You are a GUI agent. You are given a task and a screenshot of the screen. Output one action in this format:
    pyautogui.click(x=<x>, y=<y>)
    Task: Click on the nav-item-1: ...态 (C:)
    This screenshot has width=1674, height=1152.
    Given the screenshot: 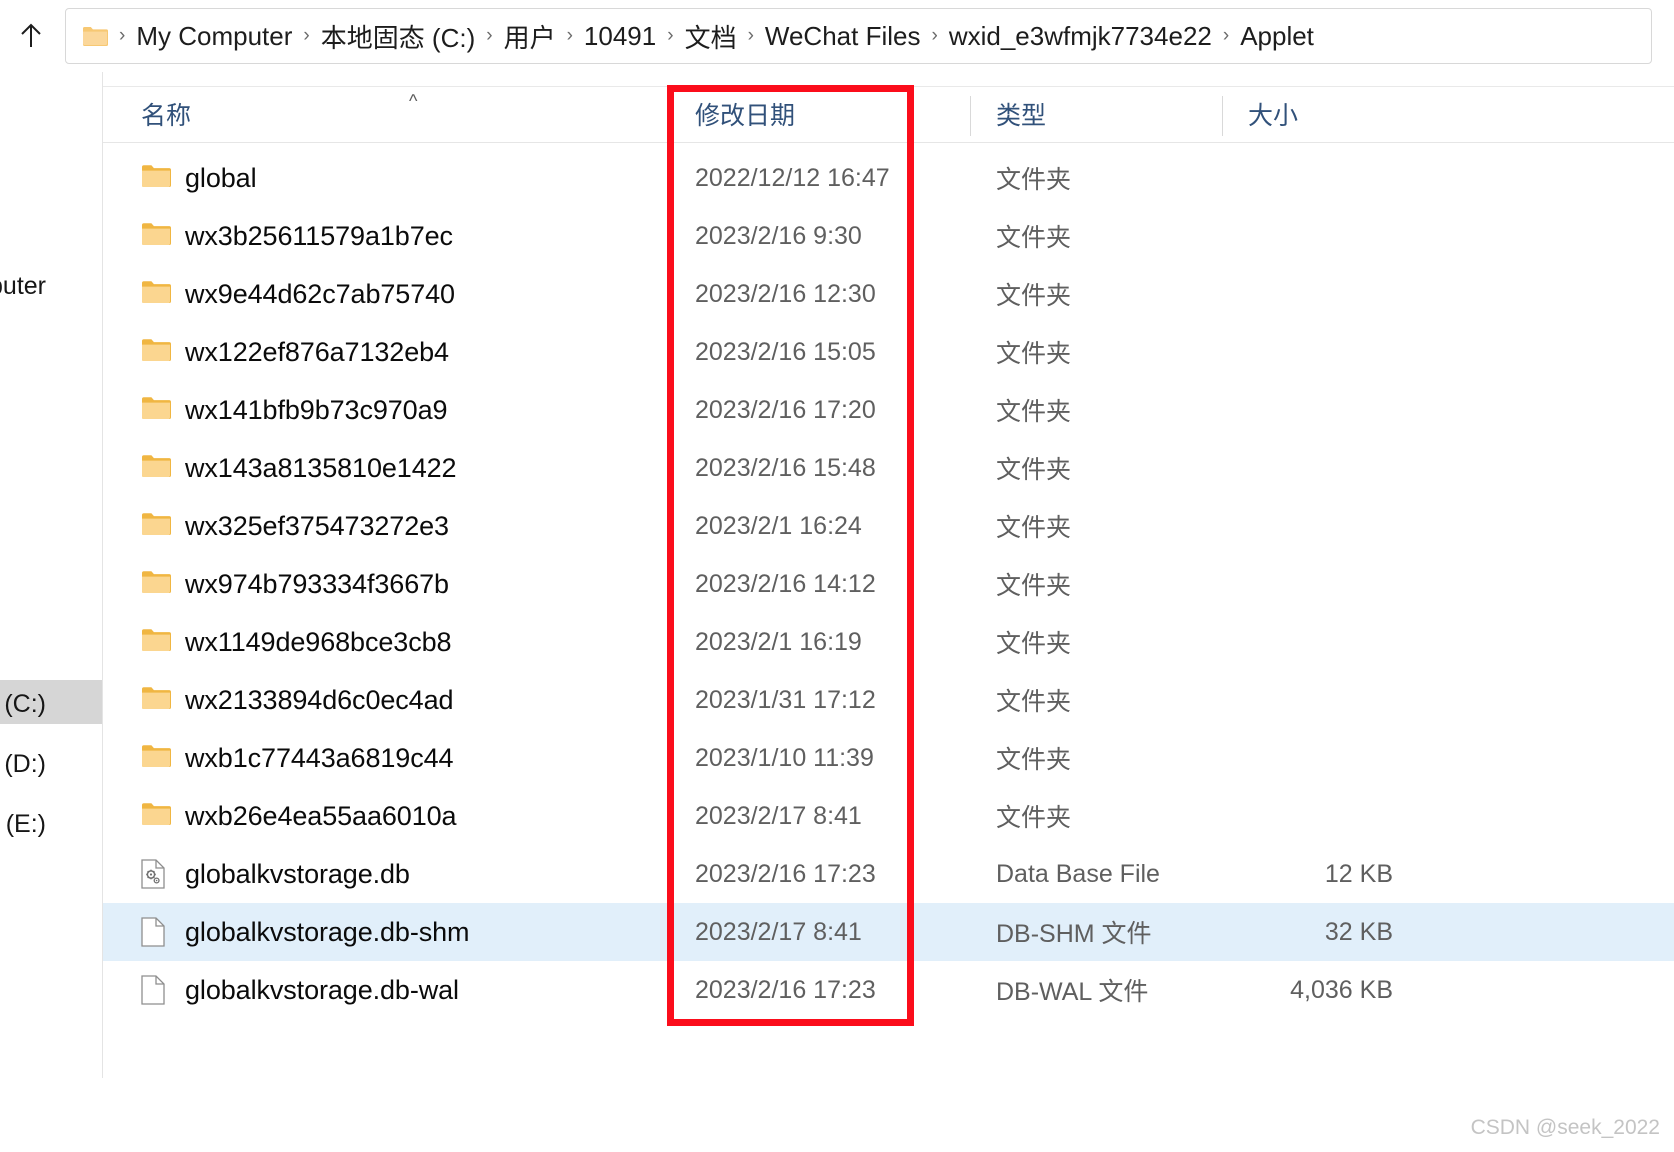 What is the action you would take?
    pyautogui.click(x=51, y=702)
    